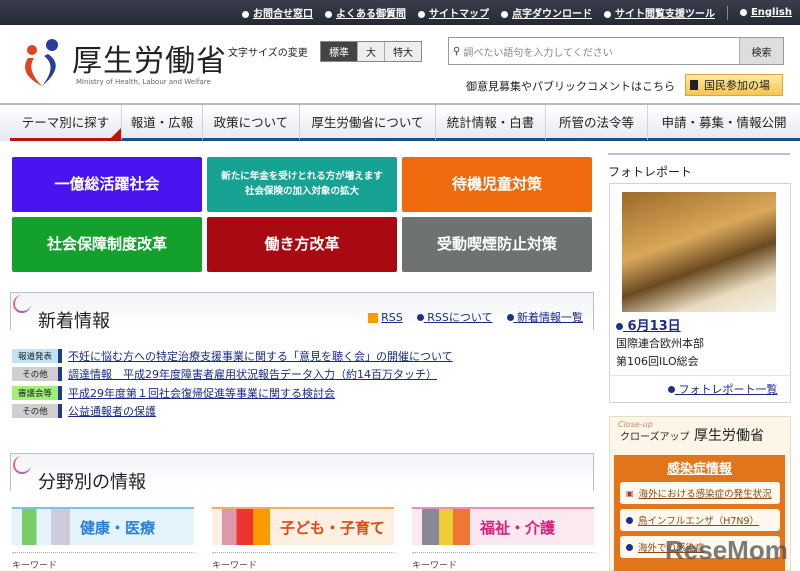  What do you see at coordinates (74, 321) in the screenshot?
I see `section-title: 新着情報` at bounding box center [74, 321].